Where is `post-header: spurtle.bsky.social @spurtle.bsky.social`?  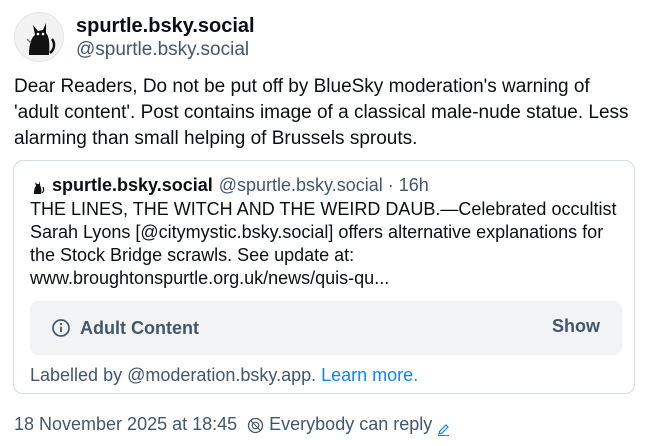 post-header: spurtle.bsky.social @spurtle.bsky.social is located at coordinates (134, 37).